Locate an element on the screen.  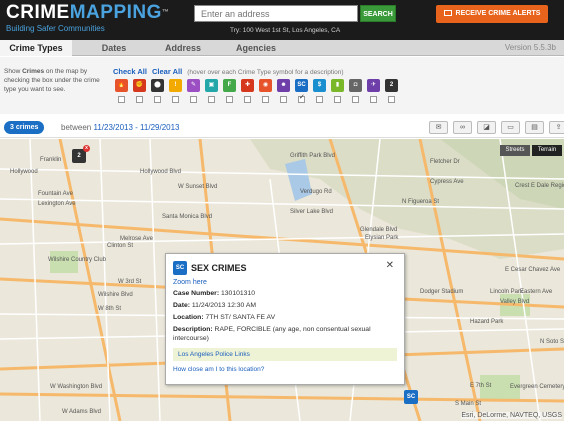
drugs-checkbox is located at coordinates (193, 99).